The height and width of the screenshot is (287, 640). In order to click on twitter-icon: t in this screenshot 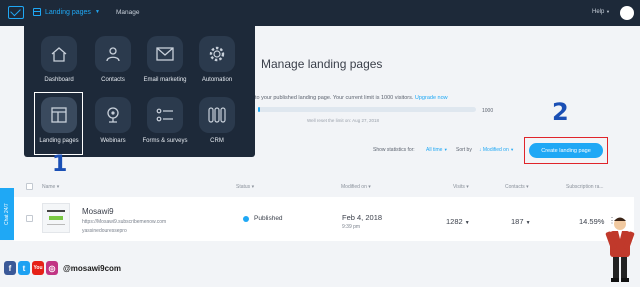, I will do `click(24, 268)`.